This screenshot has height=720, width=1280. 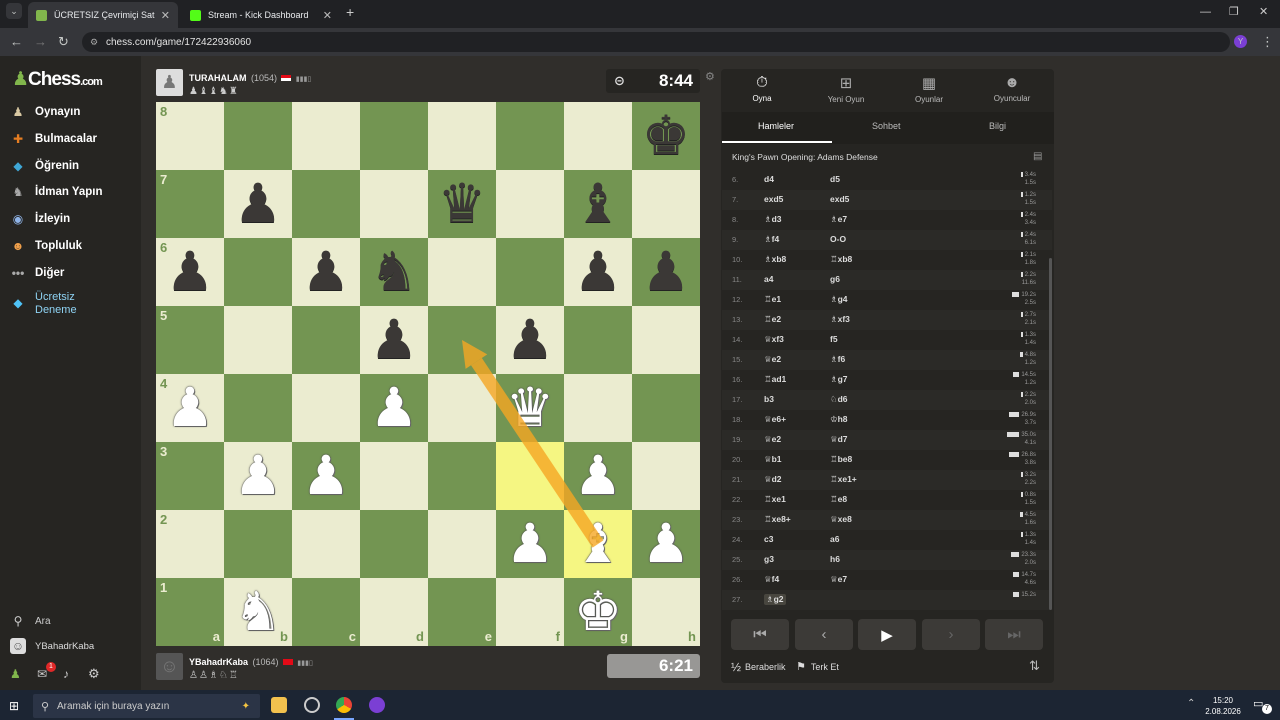 What do you see at coordinates (190, 476) in the screenshot?
I see `square-a3: 3` at bounding box center [190, 476].